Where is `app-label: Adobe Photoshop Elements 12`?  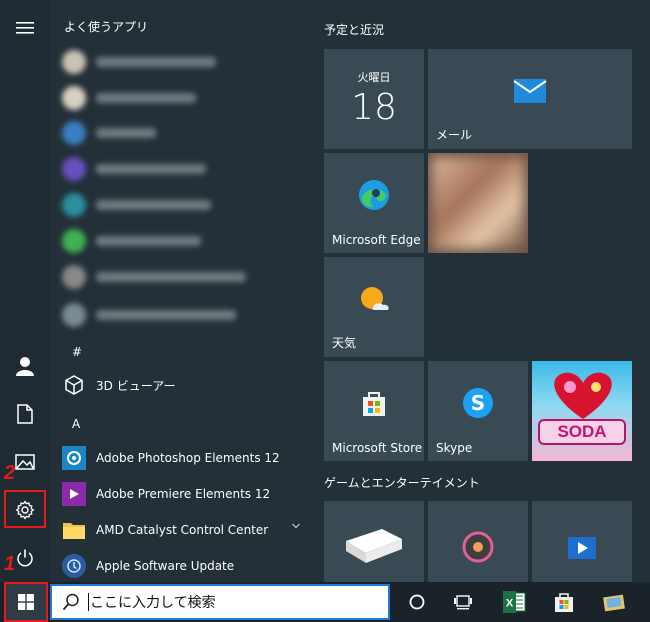
app-label: Adobe Photoshop Elements 12 is located at coordinates (188, 458).